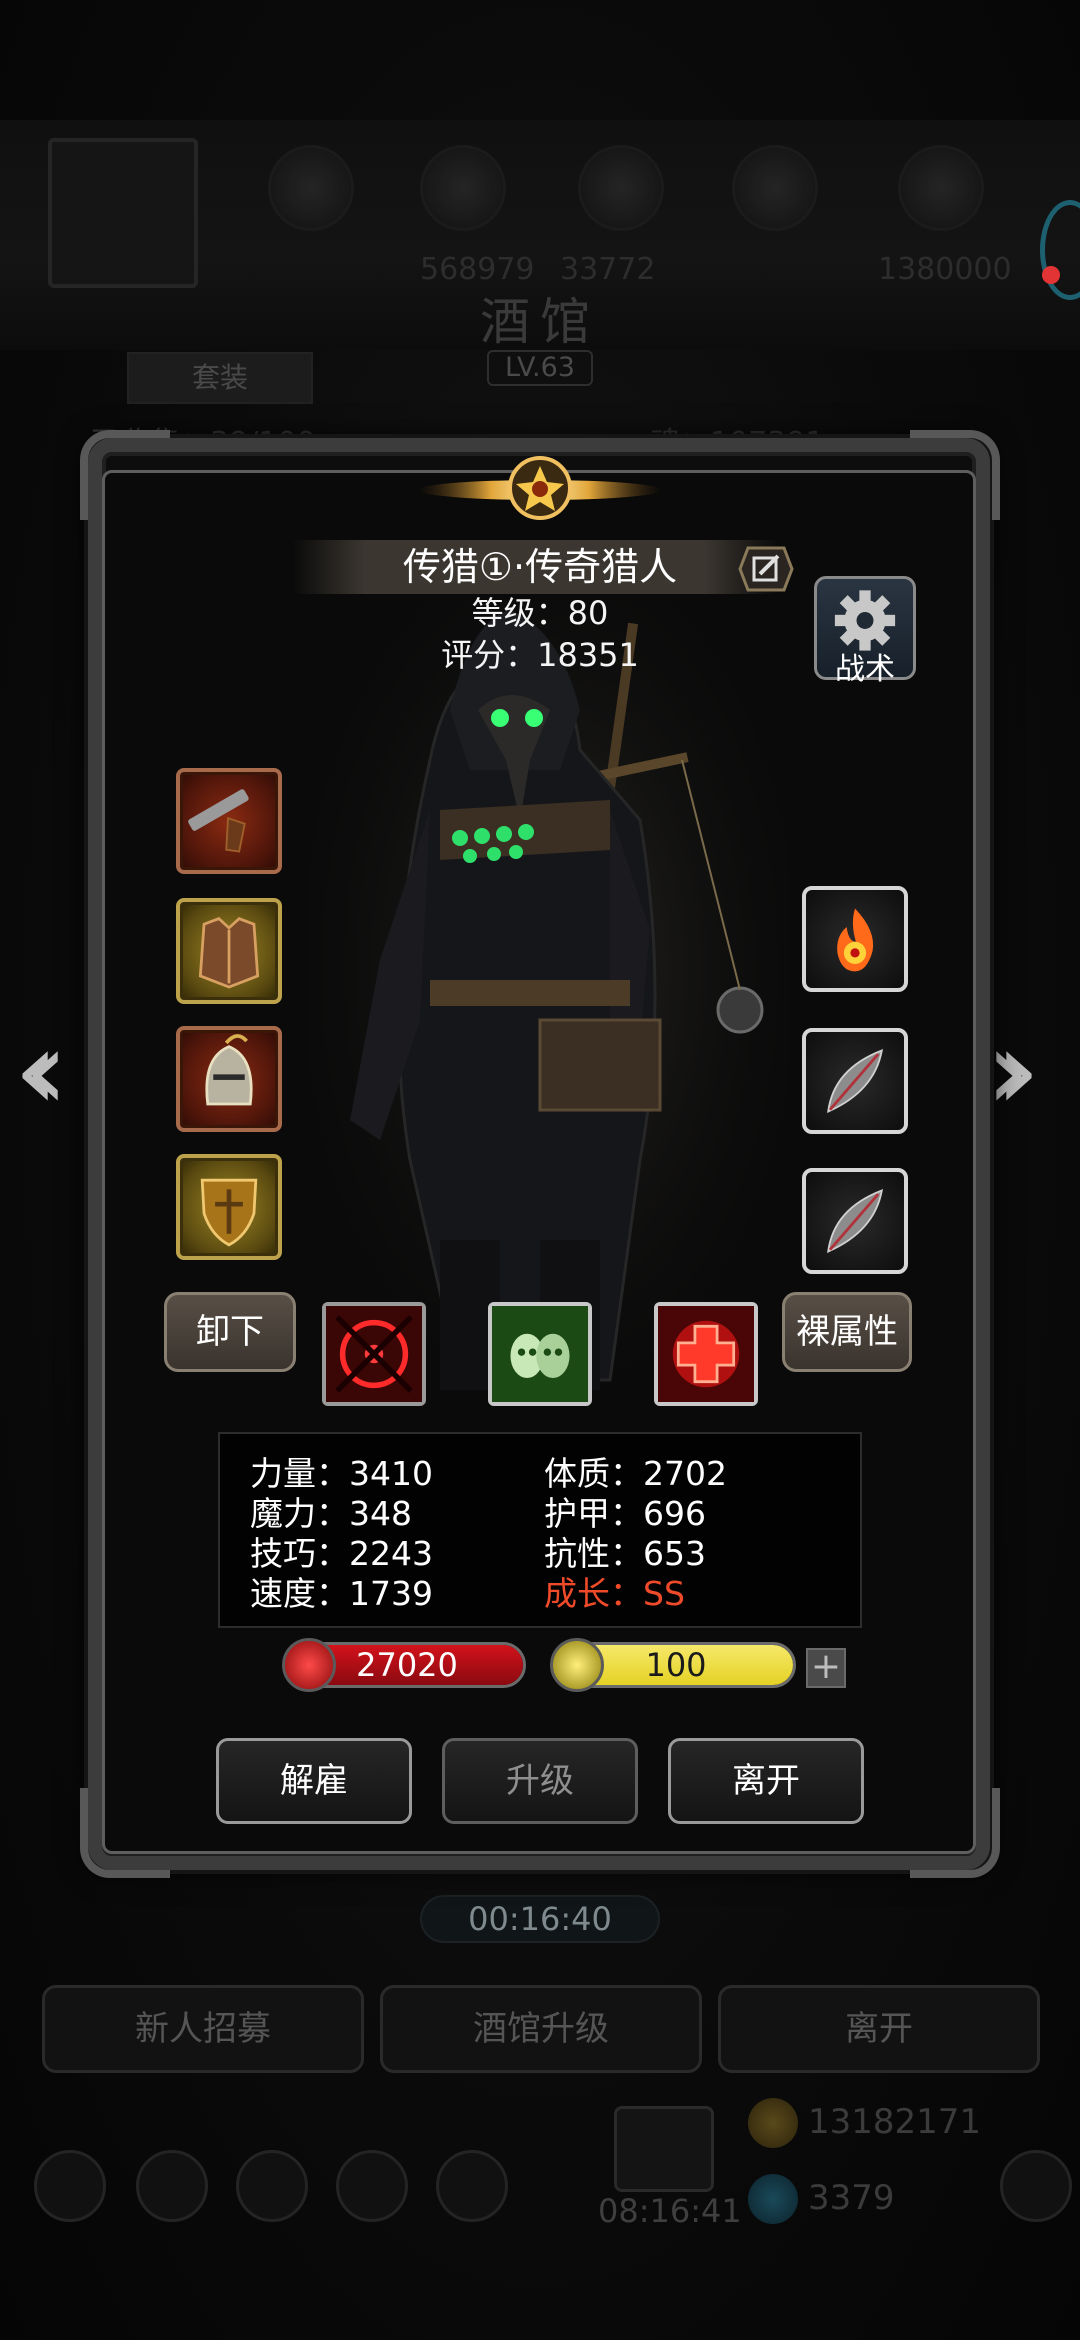 The height and width of the screenshot is (2340, 1080). What do you see at coordinates (309, 1665) in the screenshot?
I see `heart-icon` at bounding box center [309, 1665].